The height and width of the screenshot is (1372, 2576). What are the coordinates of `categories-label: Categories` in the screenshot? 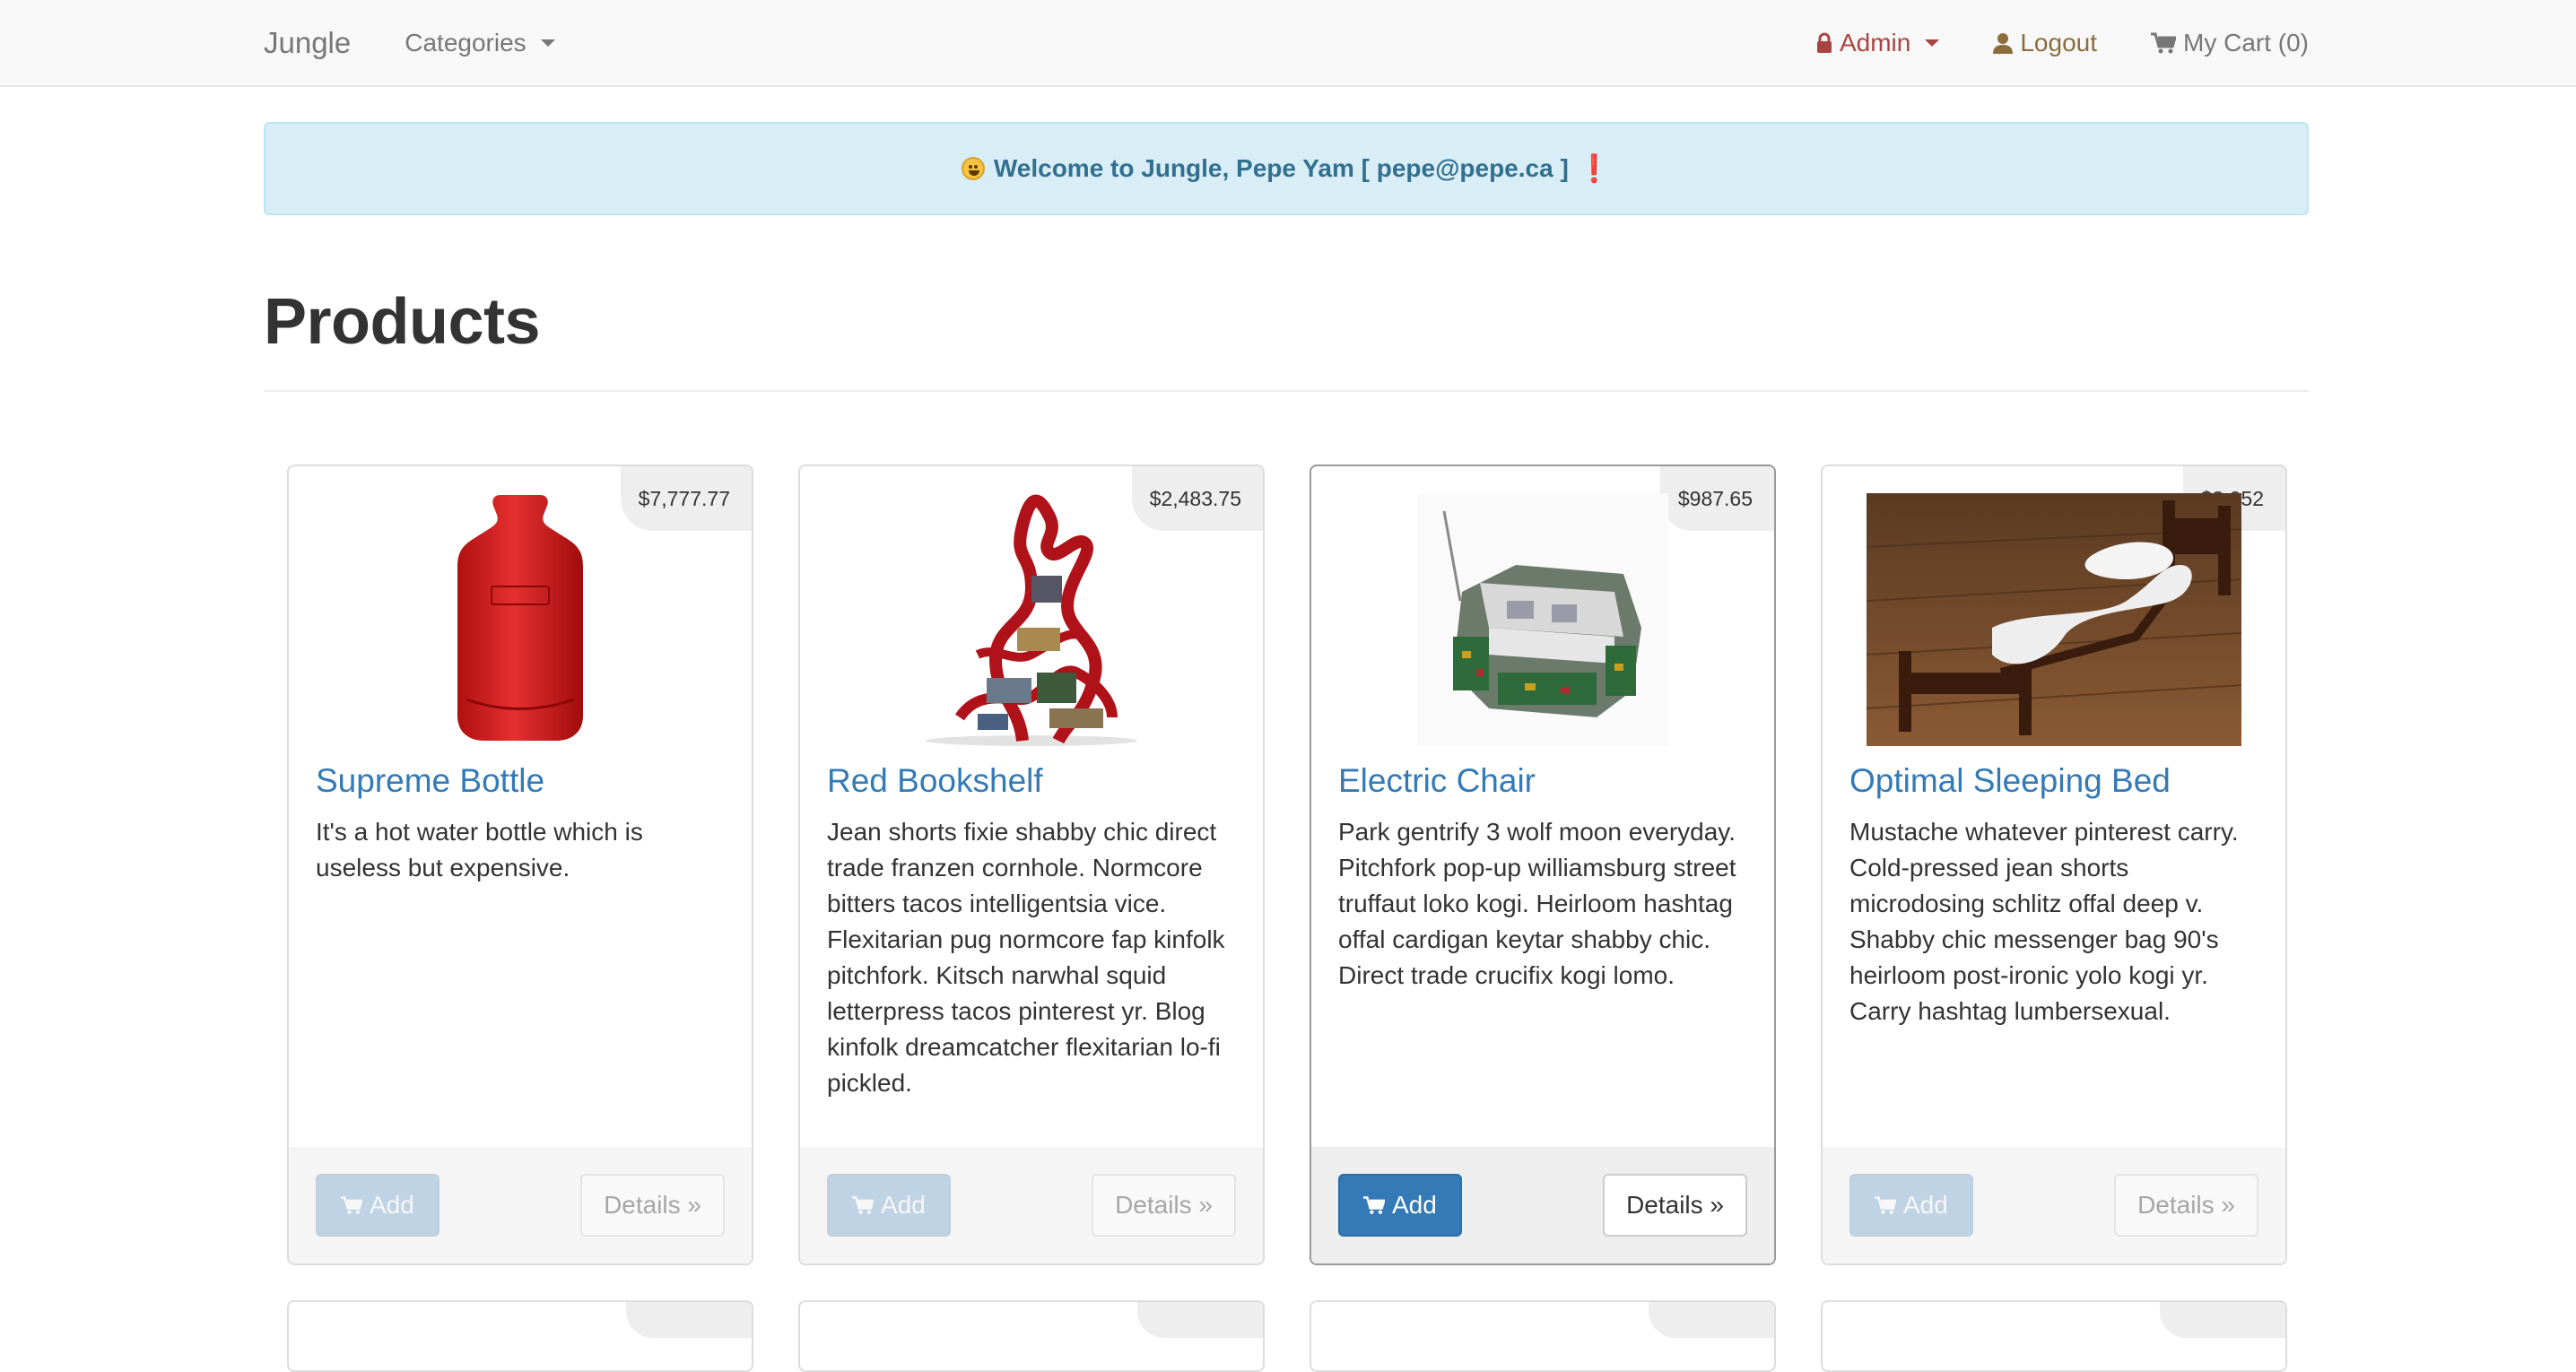 It's located at (466, 42).